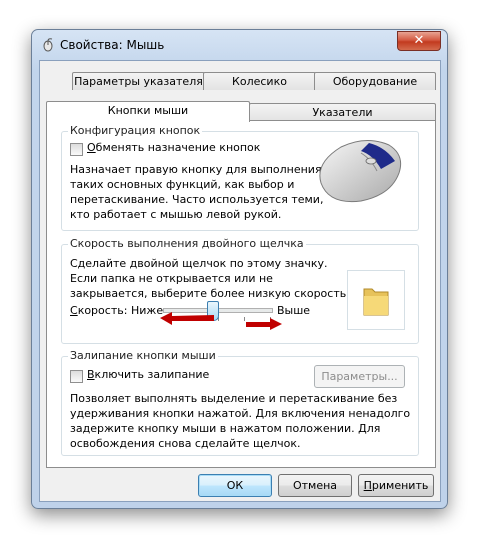  I want to click on click-lock-checkbox, so click(76, 376).